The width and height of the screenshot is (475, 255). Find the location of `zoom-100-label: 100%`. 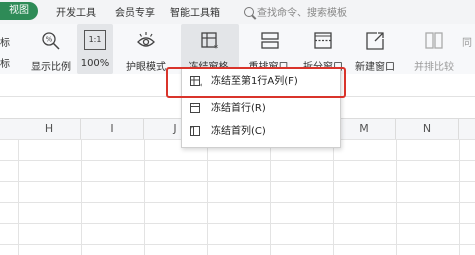

zoom-100-label: 100% is located at coordinates (95, 63).